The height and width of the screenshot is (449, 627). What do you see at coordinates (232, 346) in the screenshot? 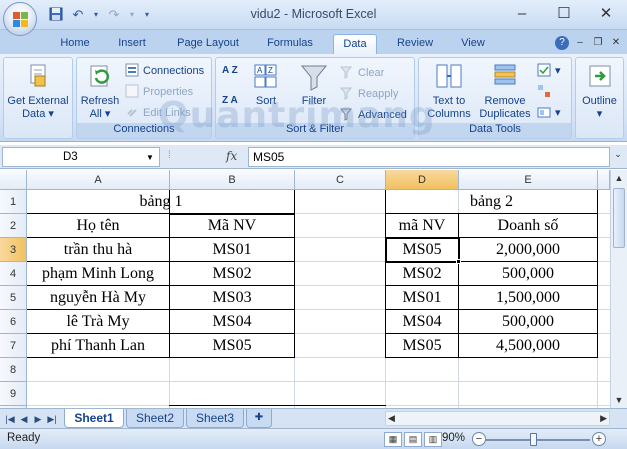
I see `table1-cell-code: MS05` at bounding box center [232, 346].